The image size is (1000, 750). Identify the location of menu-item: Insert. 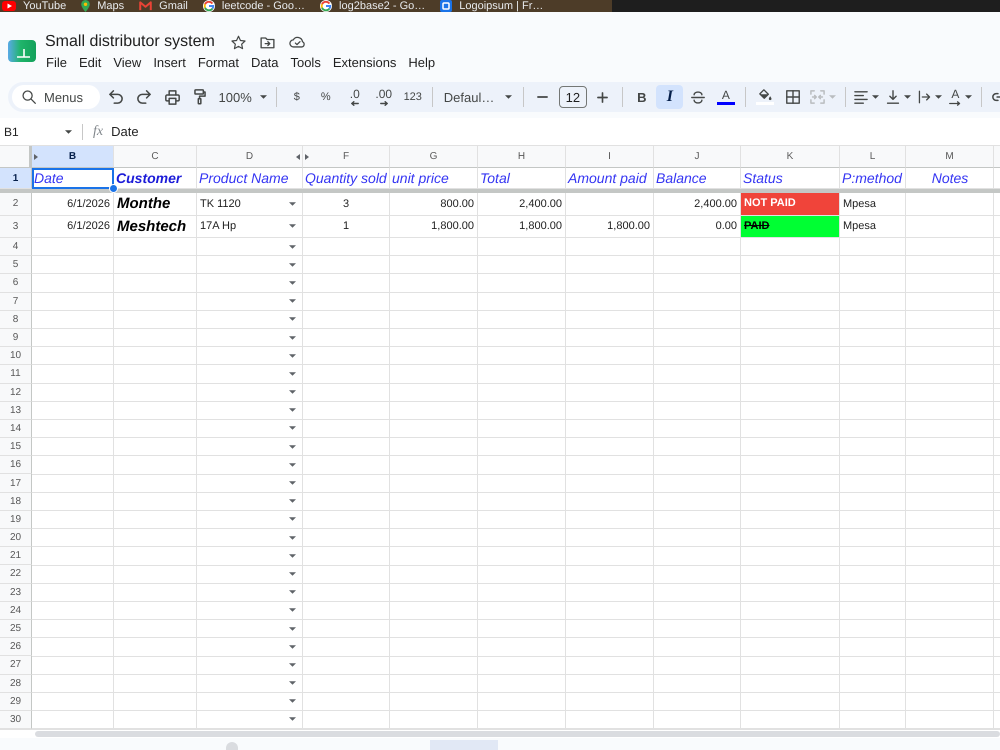
(169, 62).